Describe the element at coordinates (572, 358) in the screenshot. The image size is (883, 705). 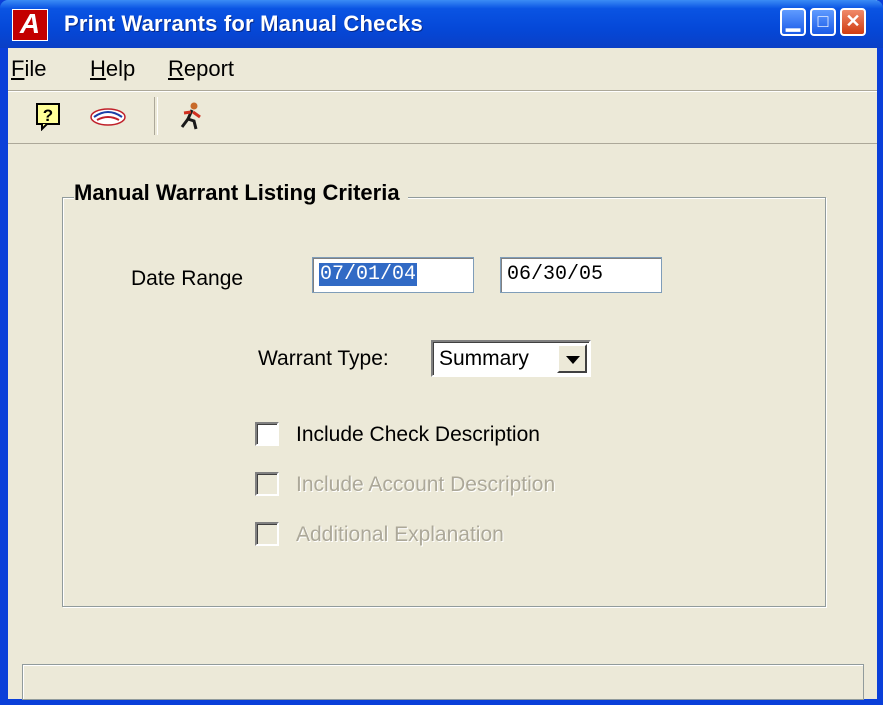
I see `chevron-down-icon` at that location.